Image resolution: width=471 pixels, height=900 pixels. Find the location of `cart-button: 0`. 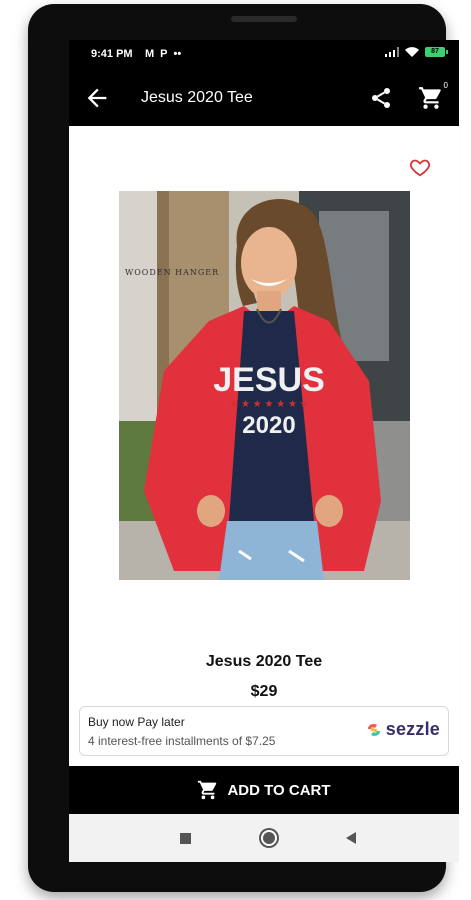

cart-button: 0 is located at coordinates (433, 96).